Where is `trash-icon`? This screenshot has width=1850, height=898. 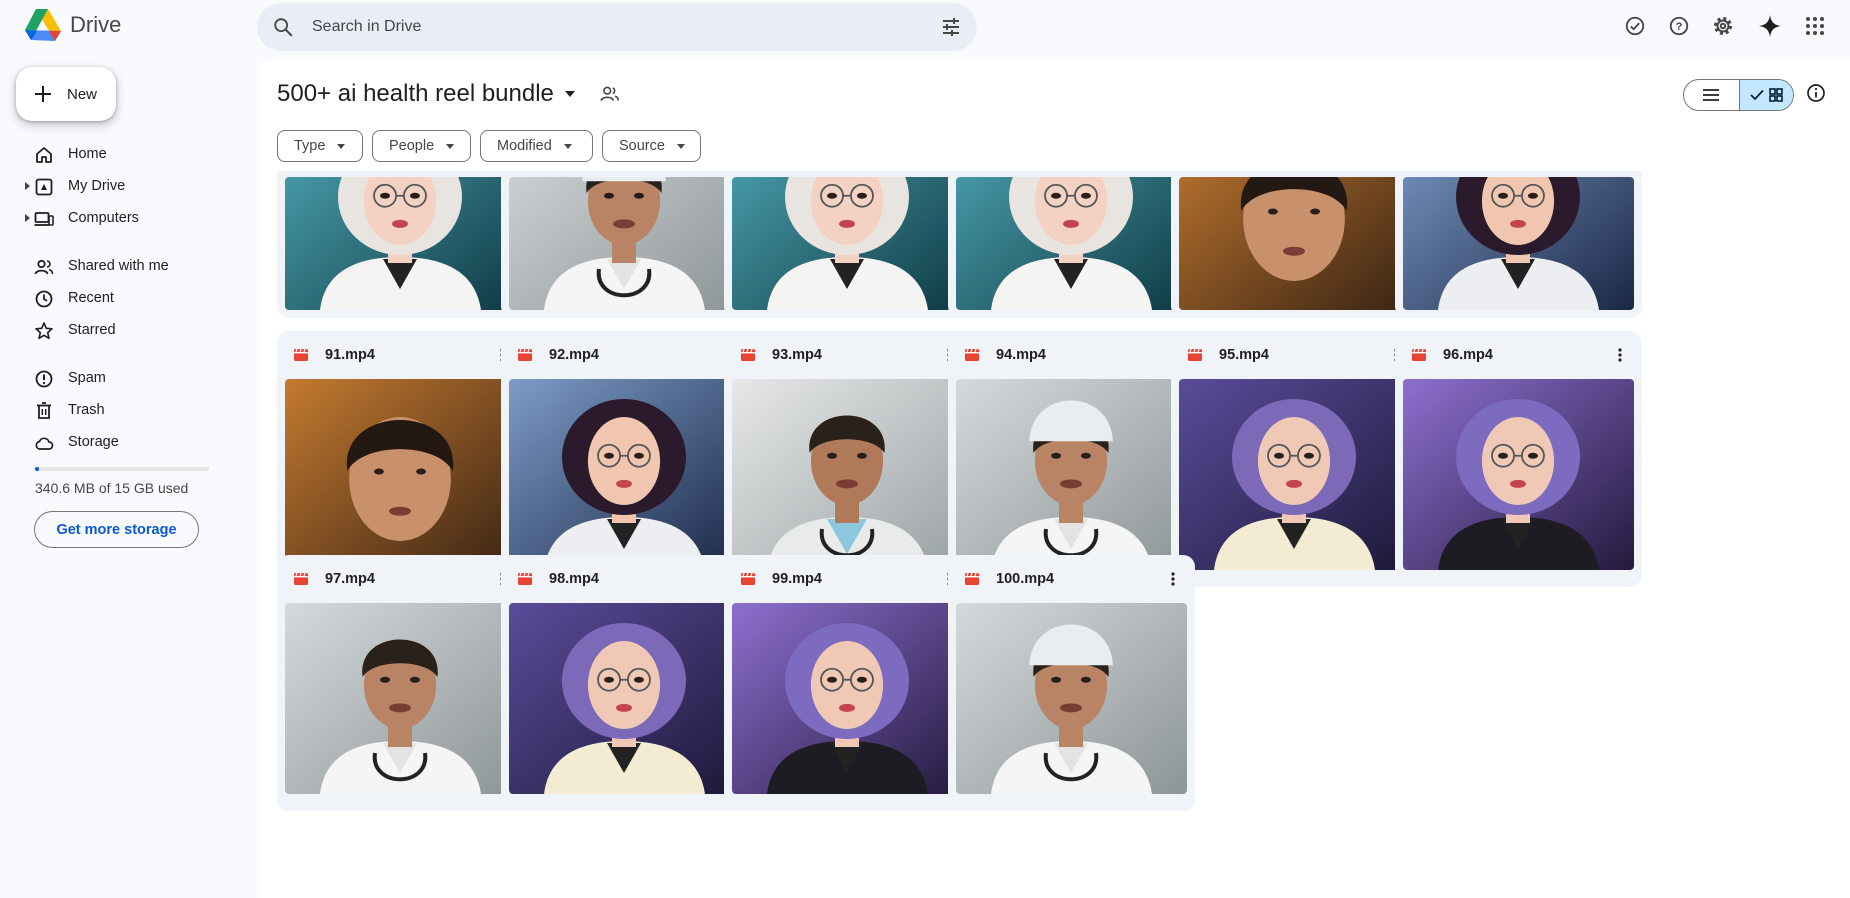 trash-icon is located at coordinates (44, 410).